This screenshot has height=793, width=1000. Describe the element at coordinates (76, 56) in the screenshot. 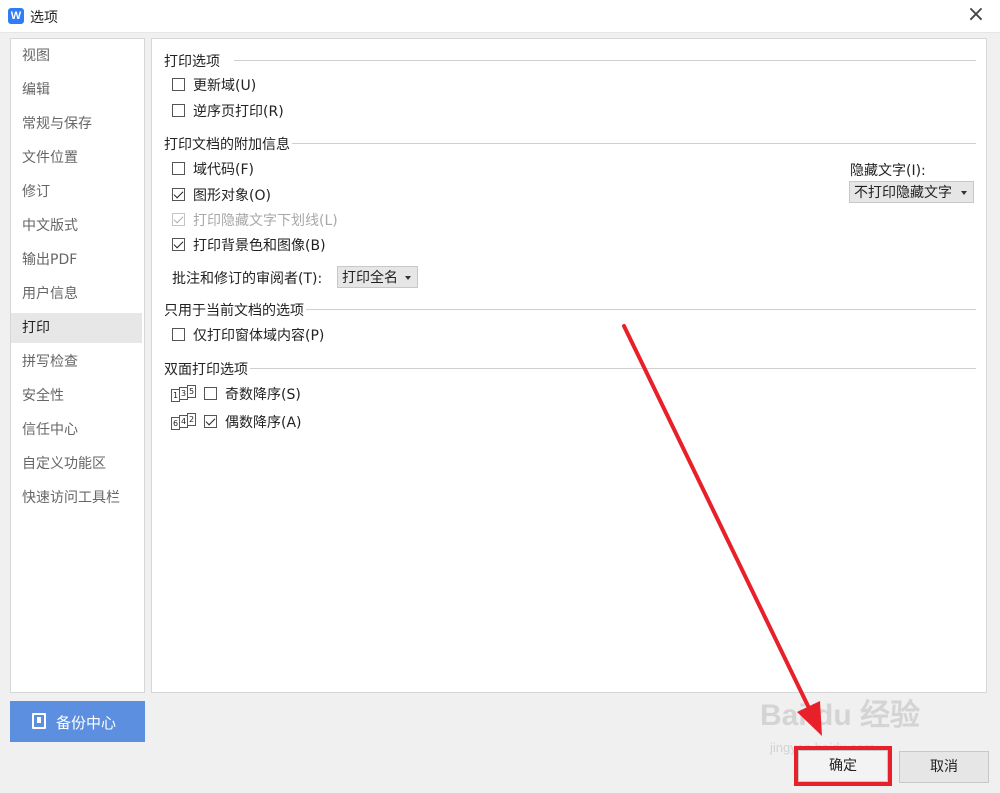

I see `sidebar-item-view: 视图` at that location.